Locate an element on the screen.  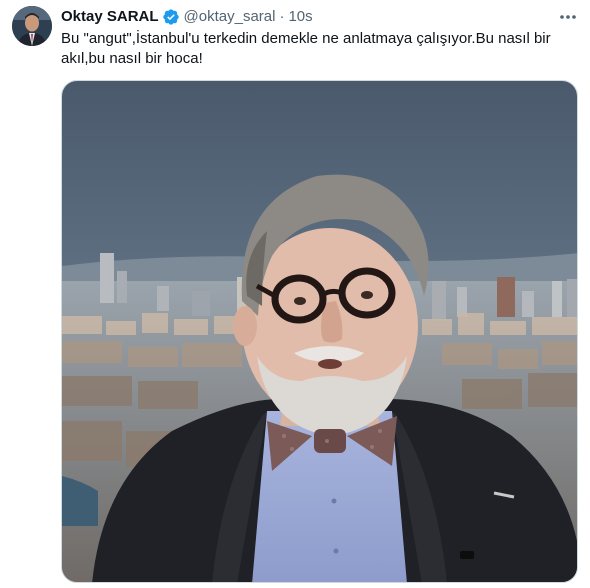
more-options-icon is located at coordinates (568, 17).